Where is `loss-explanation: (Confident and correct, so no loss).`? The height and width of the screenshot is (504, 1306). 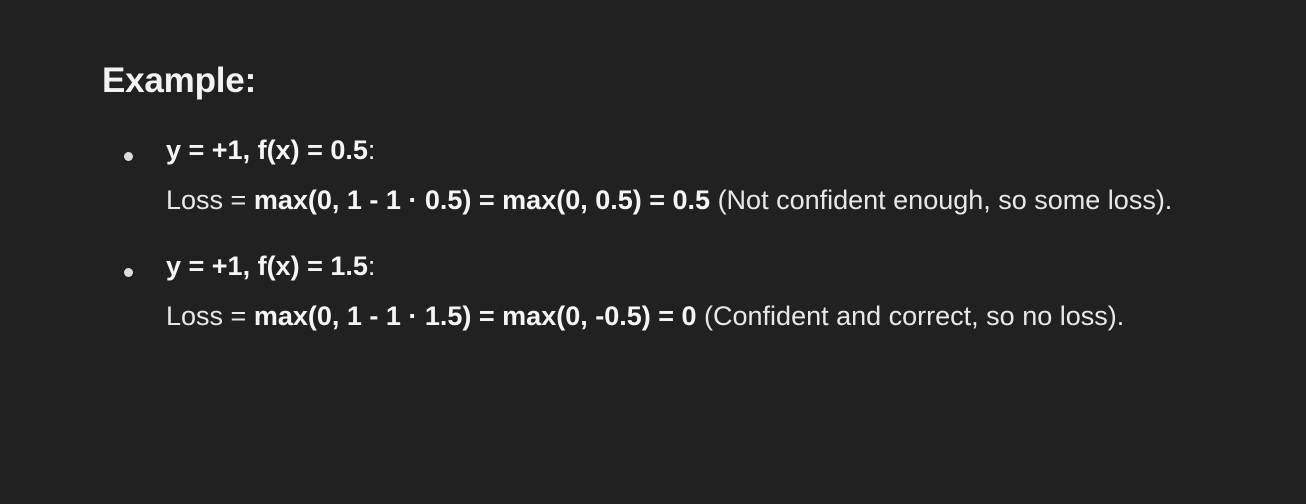
loss-explanation: (Confident and correct, so no loss). is located at coordinates (910, 316).